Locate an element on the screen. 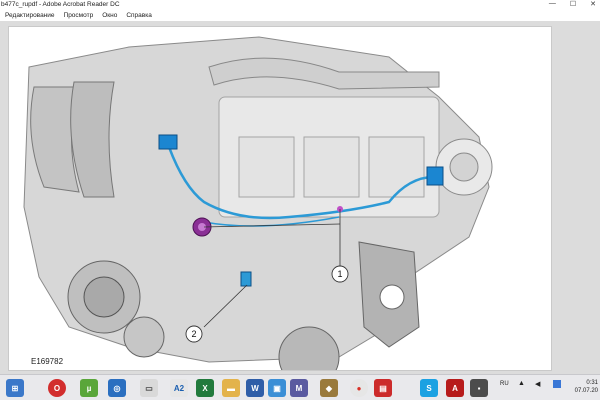 Image resolution: width=600 pixels, height=400 pixels. callout-1-label: 1 is located at coordinates (339, 274).